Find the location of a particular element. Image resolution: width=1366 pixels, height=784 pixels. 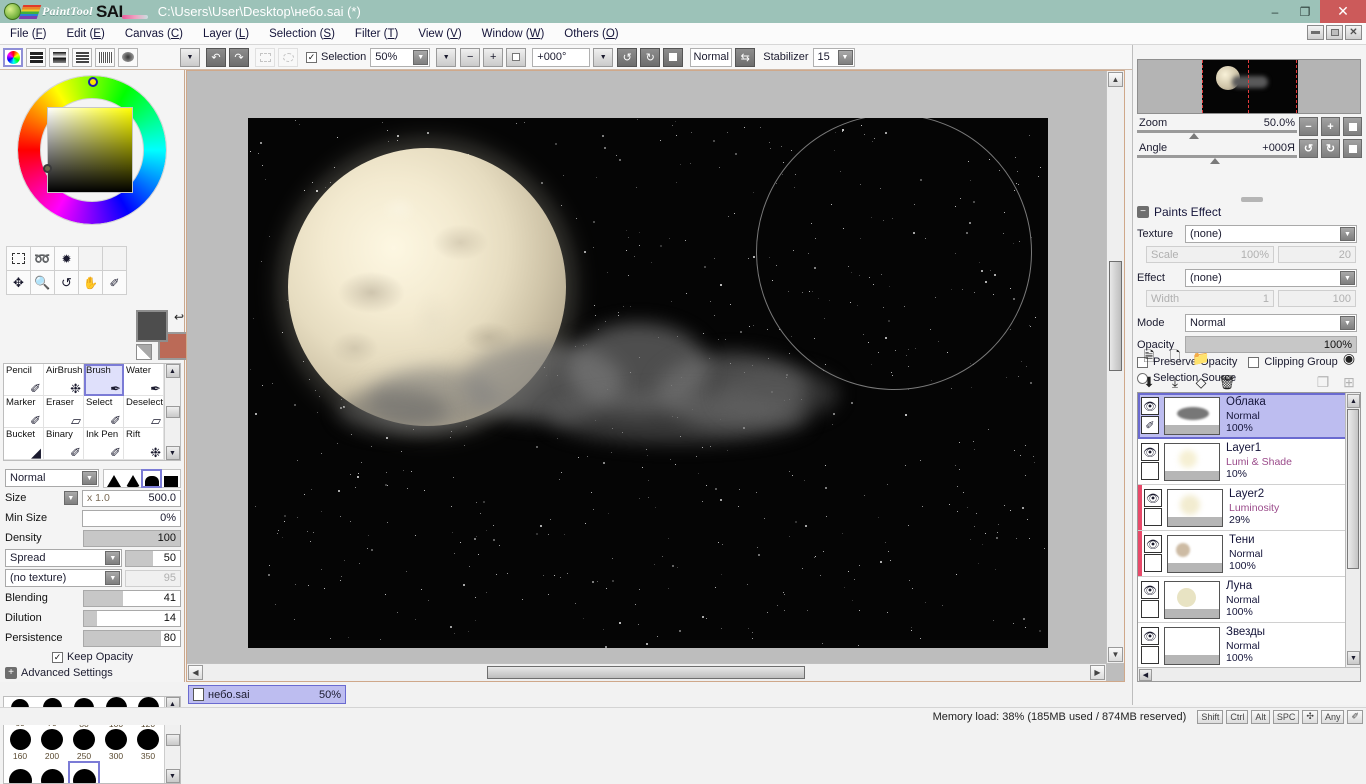

hand-tool-icon: ✋ is located at coordinates (90, 282).